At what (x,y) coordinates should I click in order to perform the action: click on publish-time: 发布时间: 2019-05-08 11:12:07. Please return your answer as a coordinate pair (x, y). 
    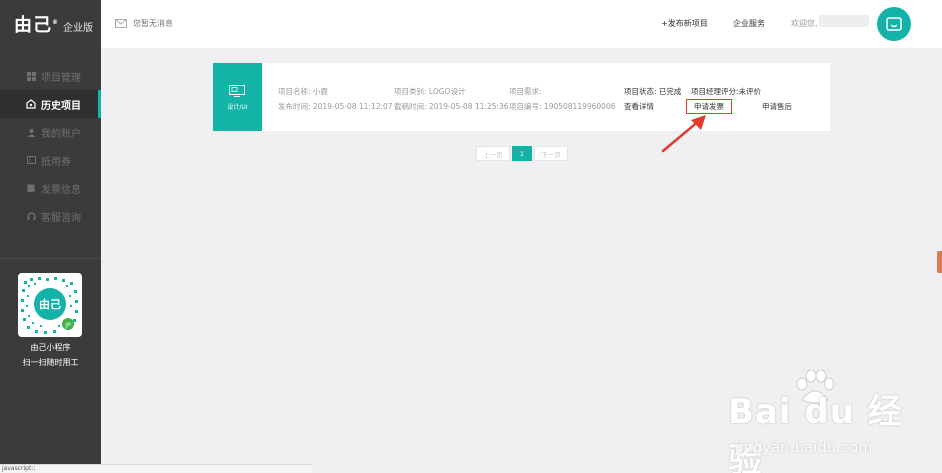
    Looking at the image, I should click on (335, 106).